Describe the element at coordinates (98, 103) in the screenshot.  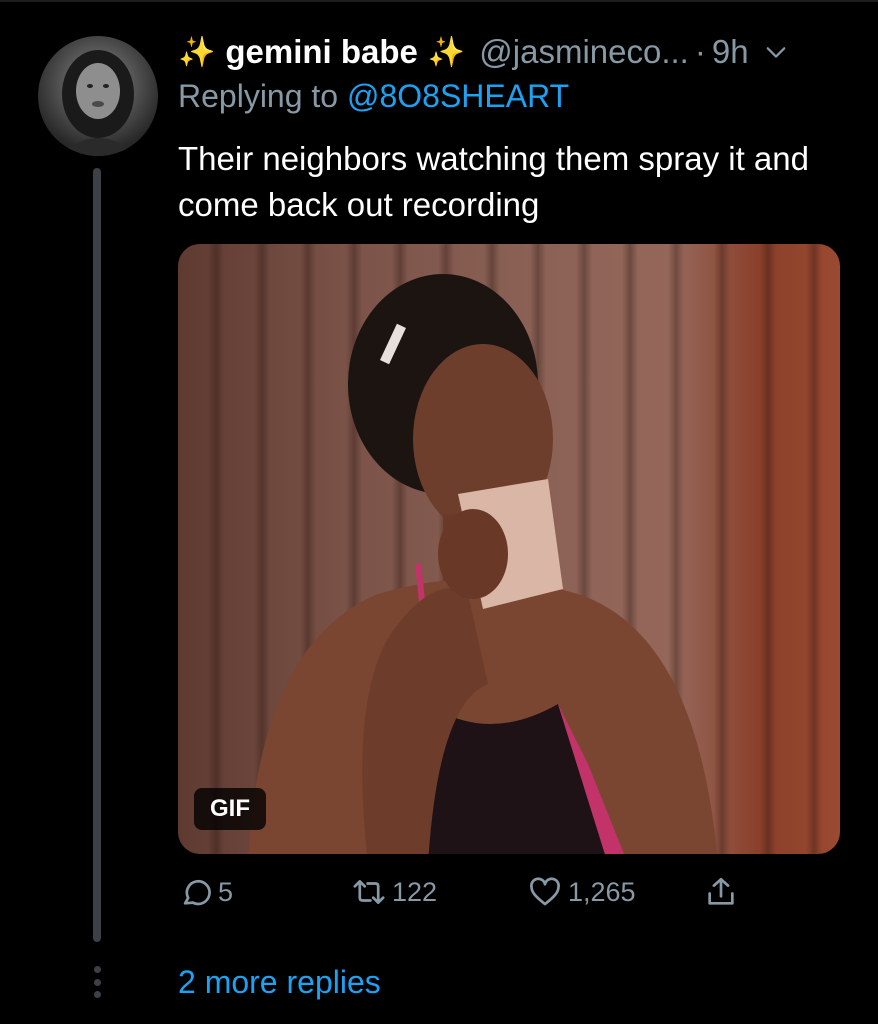
I see `avatar-portrait` at that location.